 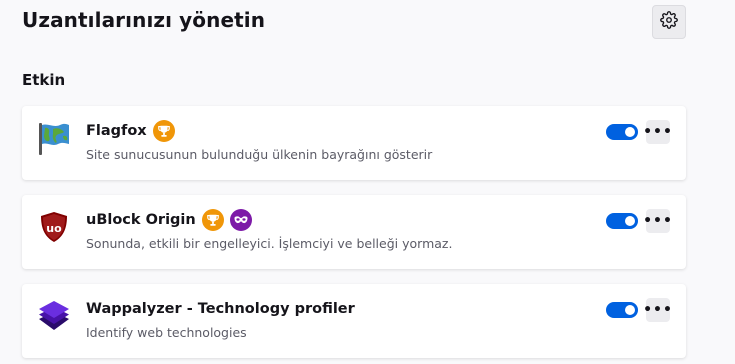 What do you see at coordinates (54, 138) in the screenshot?
I see `flag-globe-icon` at bounding box center [54, 138].